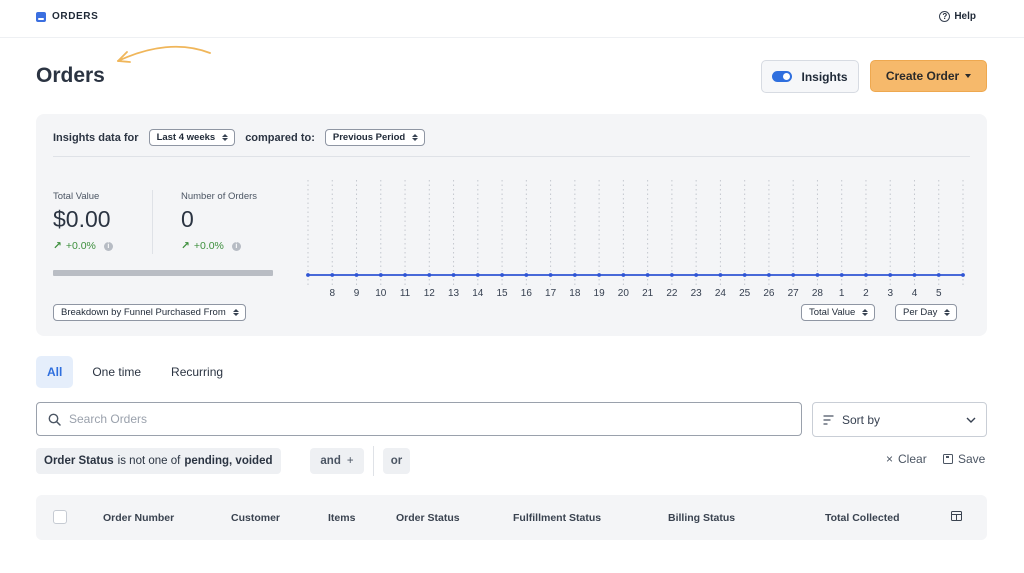 The image size is (1024, 573). I want to click on chart-x-tick-label: 18, so click(575, 293).